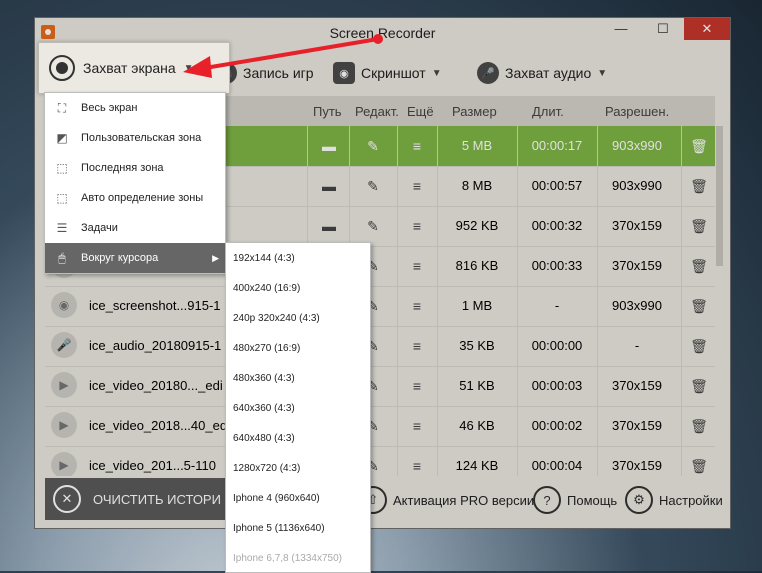 Image resolution: width=762 pixels, height=573 pixels. I want to click on arrow-line, so click(291, 53).